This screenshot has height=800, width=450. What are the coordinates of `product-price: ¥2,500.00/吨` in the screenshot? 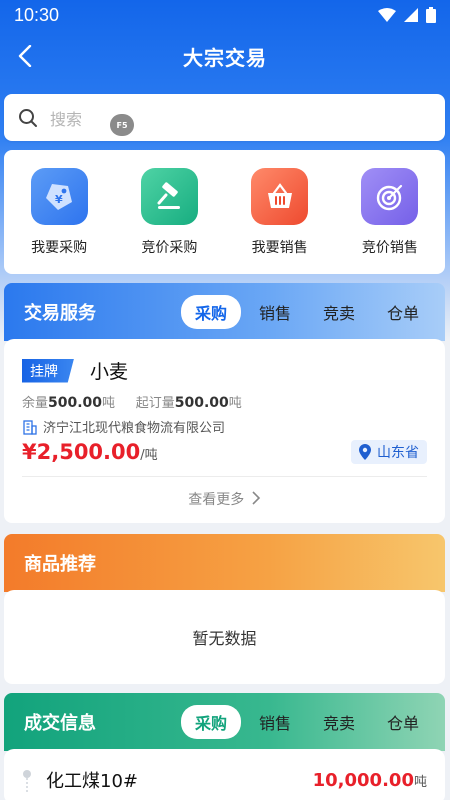 It's located at (90, 452).